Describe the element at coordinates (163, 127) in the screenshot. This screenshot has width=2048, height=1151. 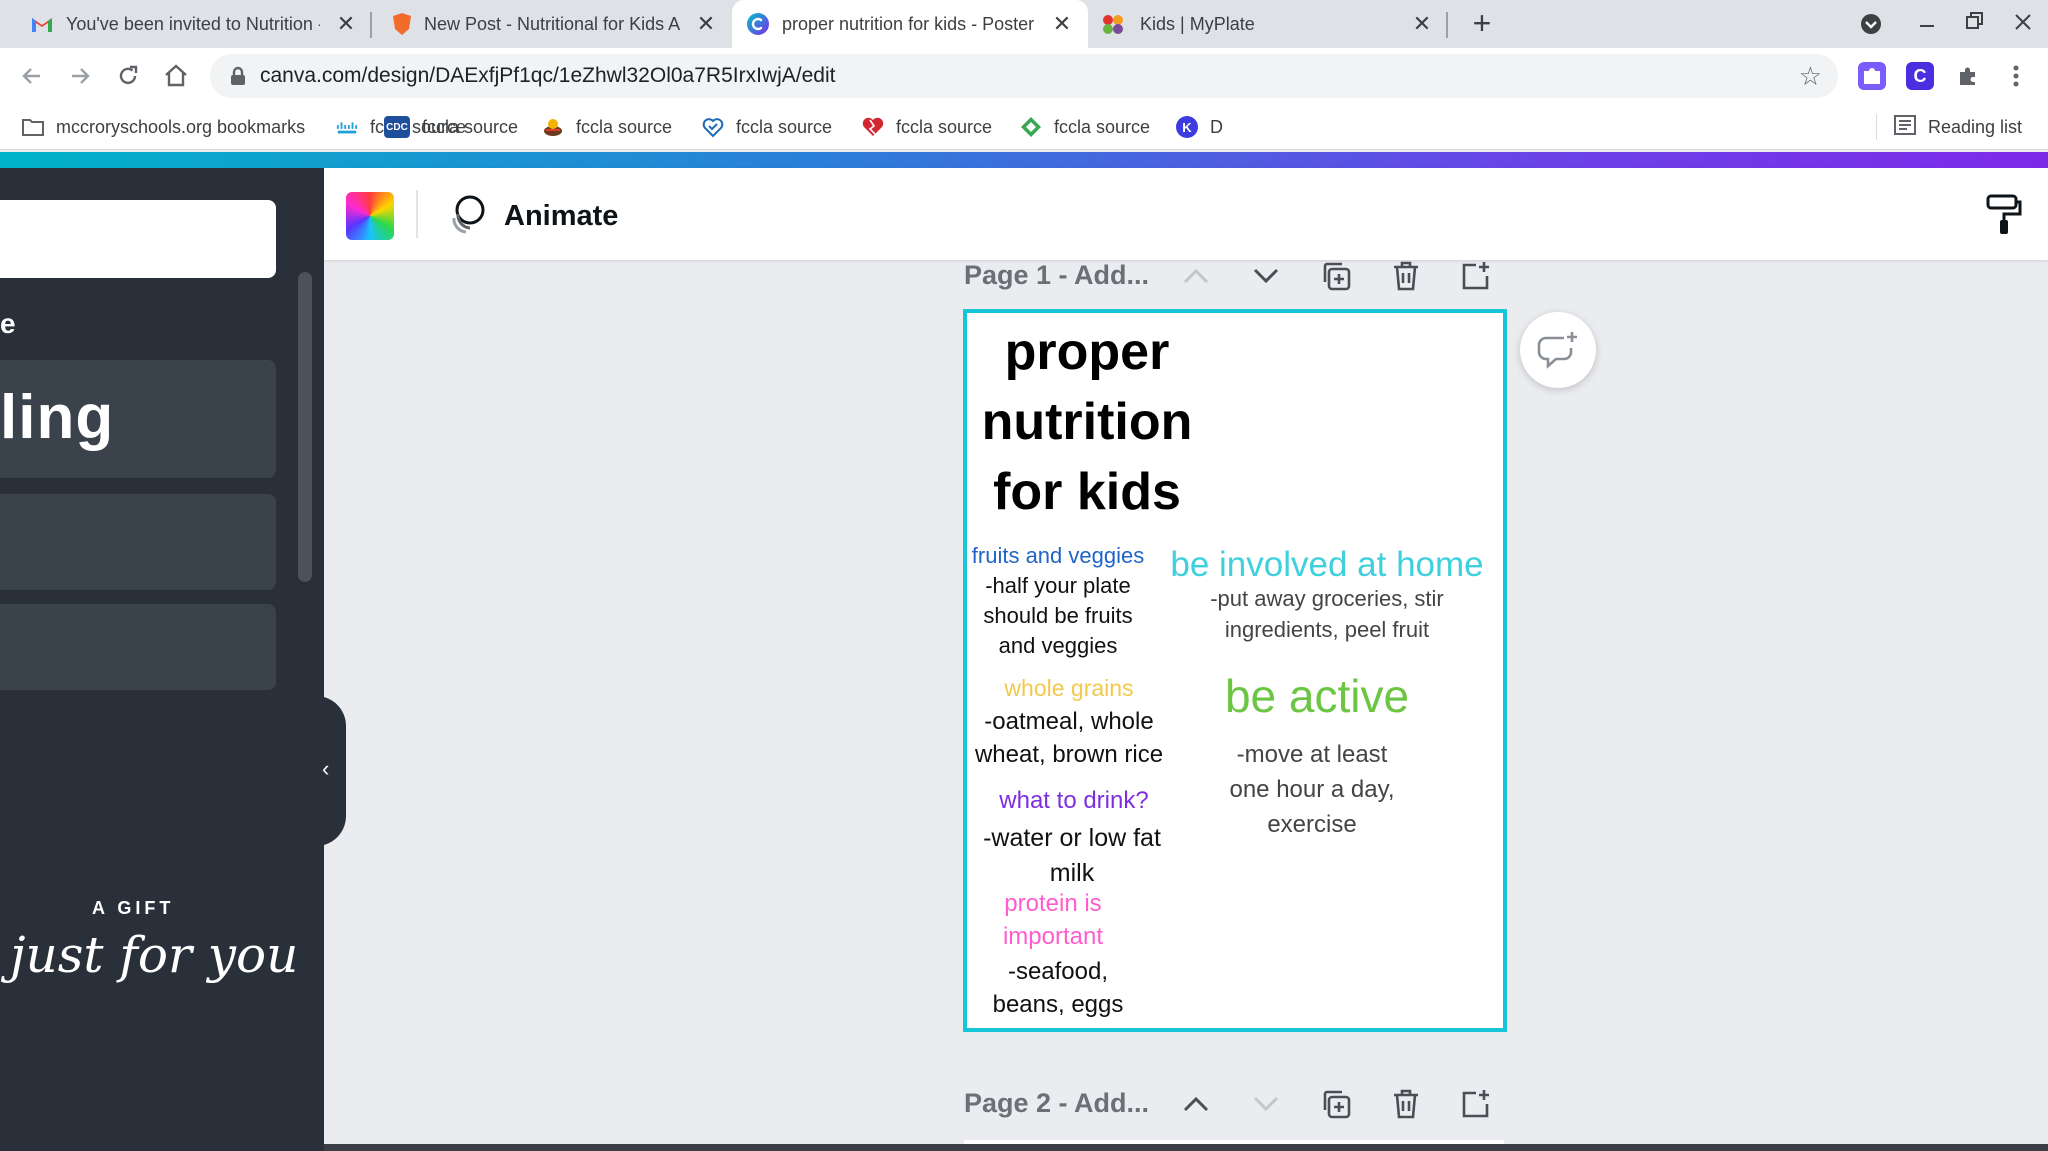
I see `bookmark-folder: mccroryschools.org bookmarks` at that location.